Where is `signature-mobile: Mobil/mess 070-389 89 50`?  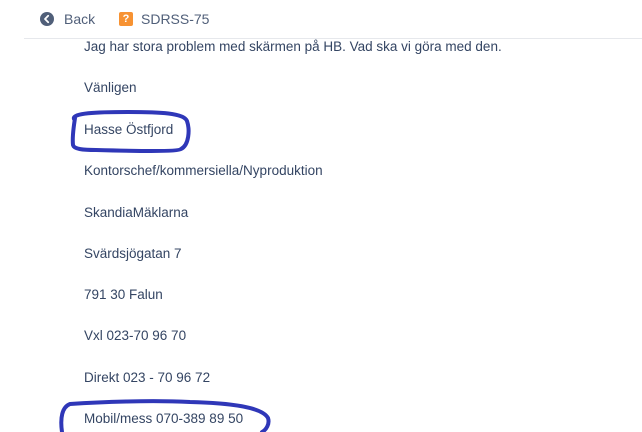
signature-mobile: Mobil/mess 070-389 89 50 is located at coordinates (164, 418).